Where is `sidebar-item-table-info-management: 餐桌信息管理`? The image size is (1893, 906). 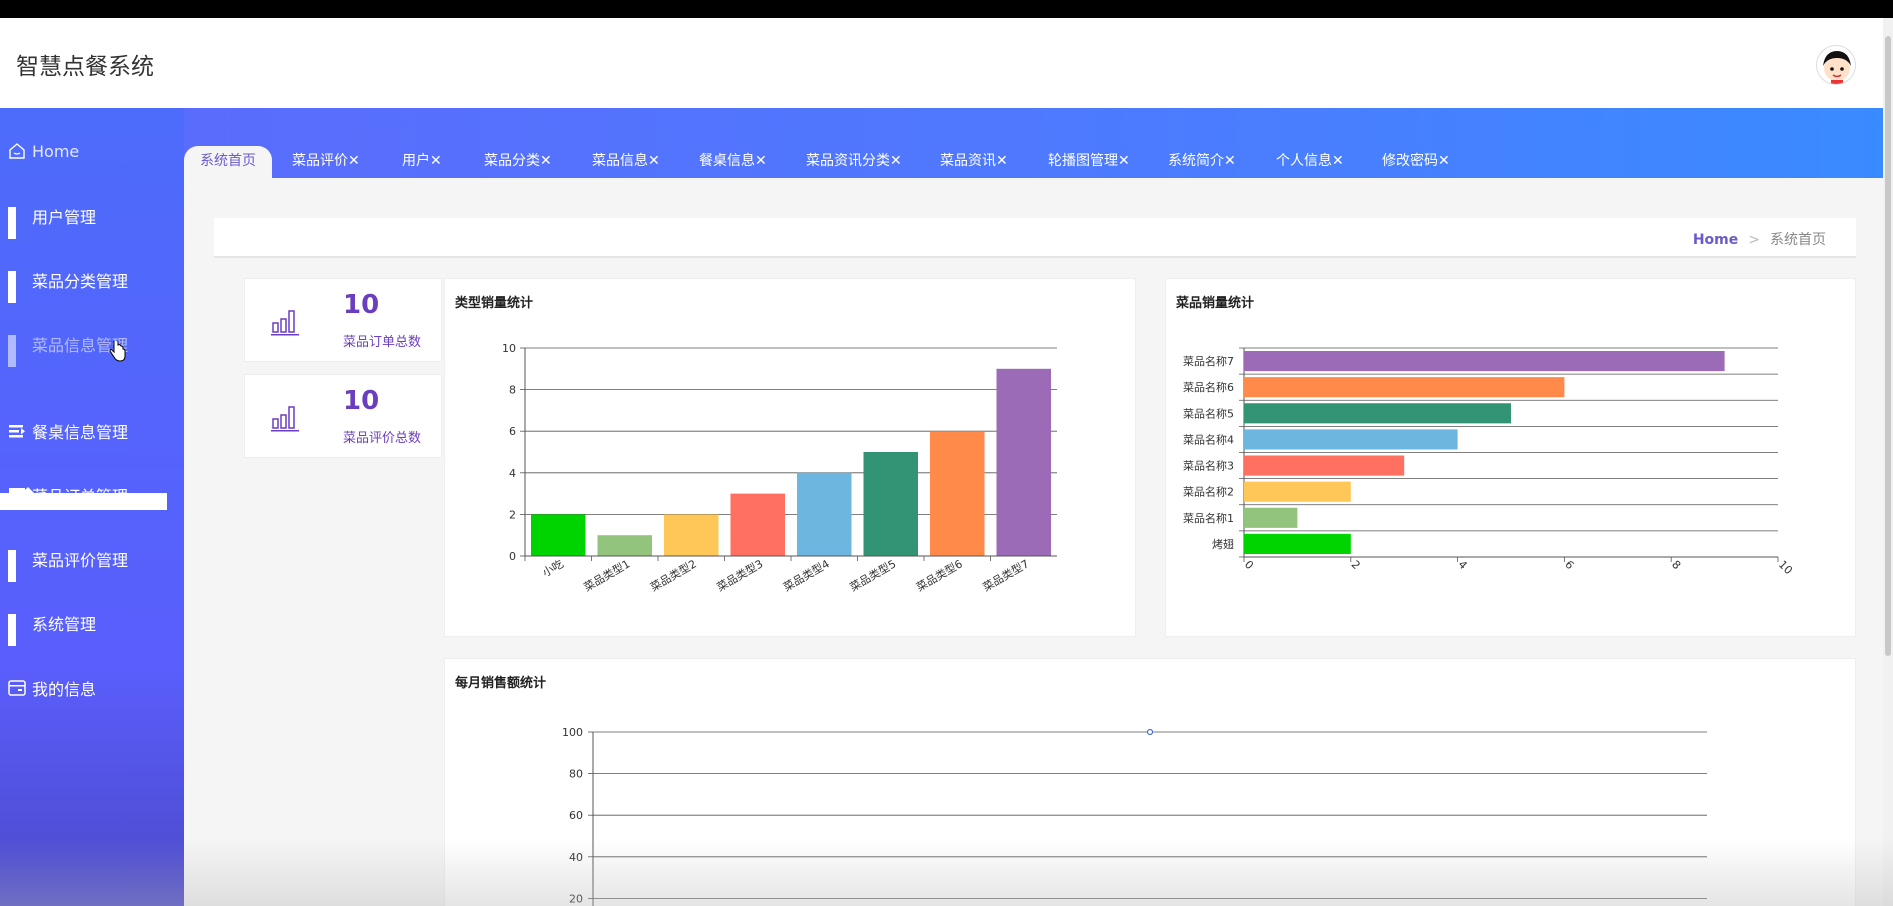
sidebar-item-table-info-management: 餐桌信息管理 is located at coordinates (68, 431).